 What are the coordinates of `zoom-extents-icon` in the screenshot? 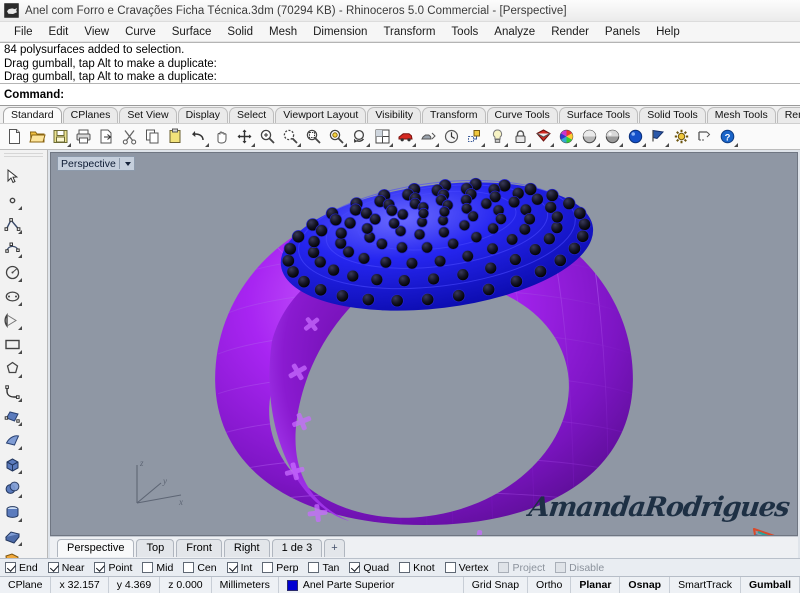 It's located at (244, 137).